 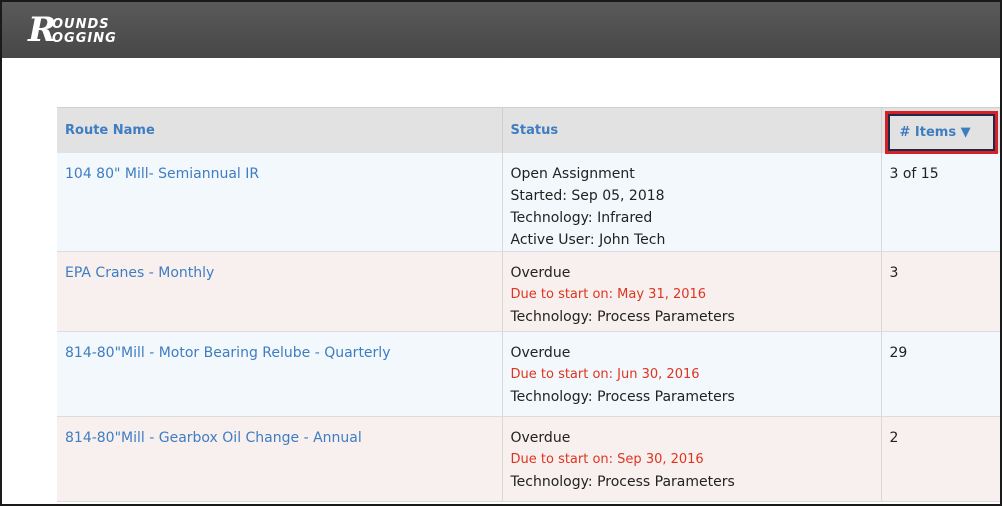 I want to click on status-header-label: Status, so click(x=534, y=130).